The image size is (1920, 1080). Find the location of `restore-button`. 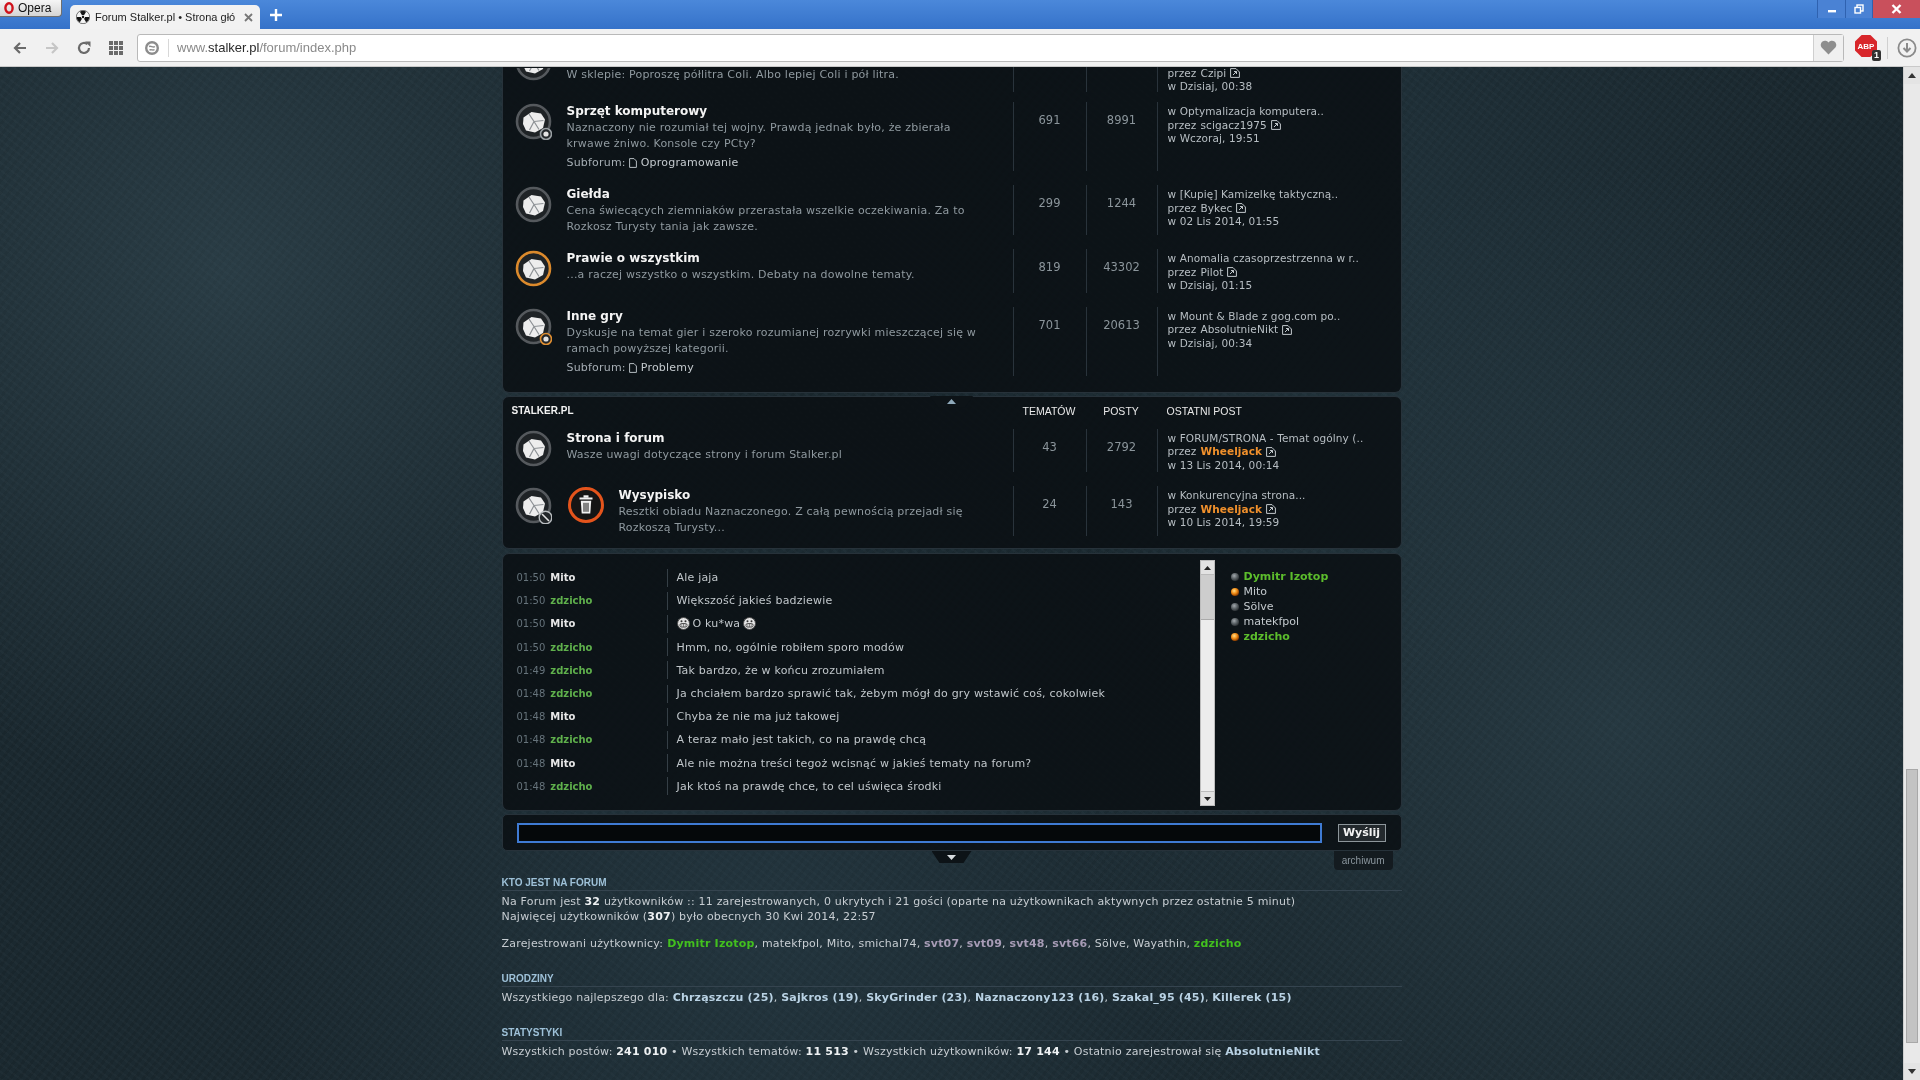

restore-button is located at coordinates (1858, 9).